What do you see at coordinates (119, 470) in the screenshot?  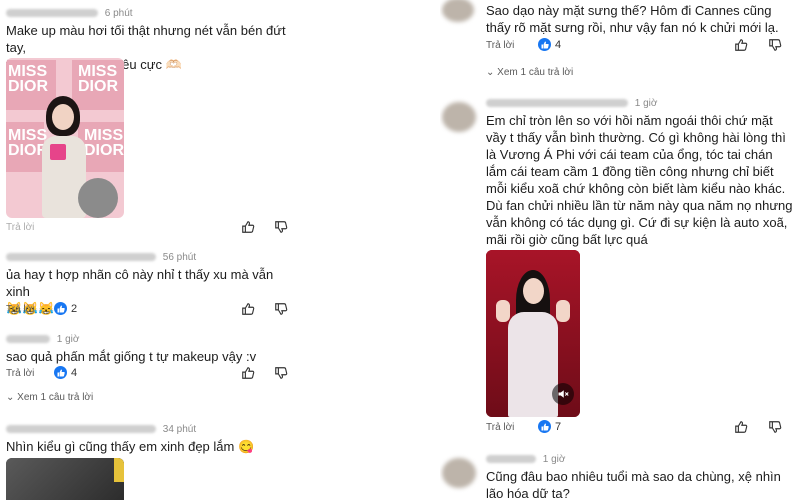 I see `photo-yellow-object` at bounding box center [119, 470].